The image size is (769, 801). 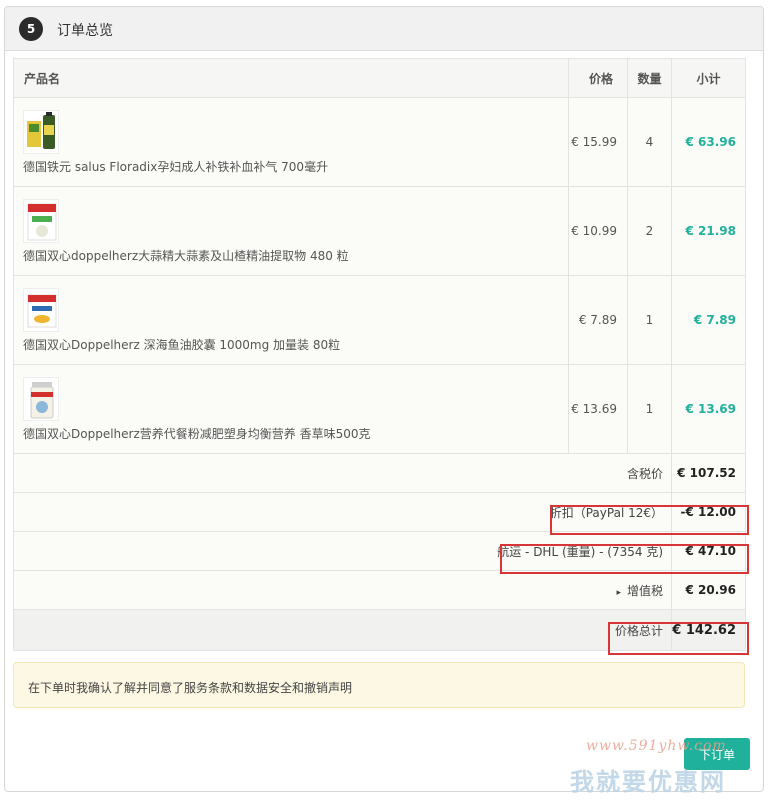 What do you see at coordinates (717, 754) in the screenshot?
I see `place-order-button: 下订单` at bounding box center [717, 754].